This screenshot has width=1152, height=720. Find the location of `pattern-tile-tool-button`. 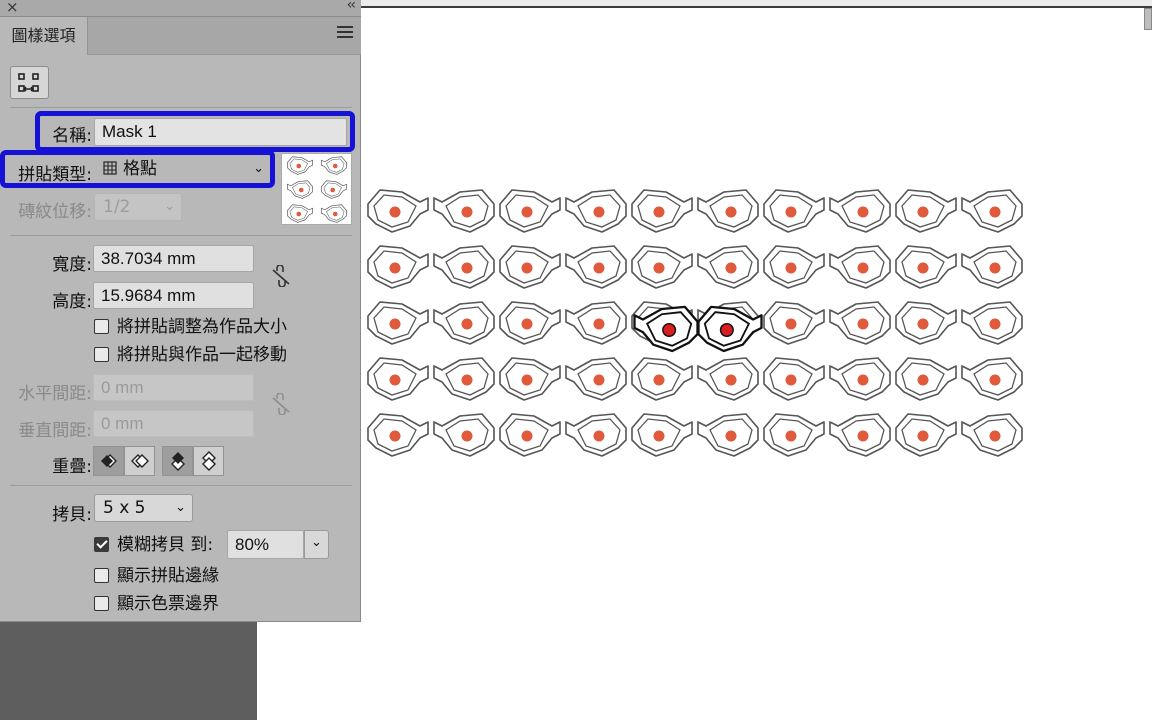

pattern-tile-tool-button is located at coordinates (29, 82).